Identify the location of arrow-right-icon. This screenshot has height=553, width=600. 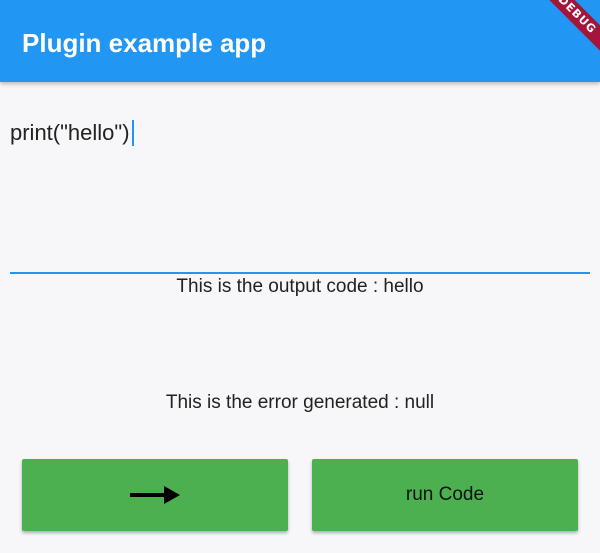
(155, 495).